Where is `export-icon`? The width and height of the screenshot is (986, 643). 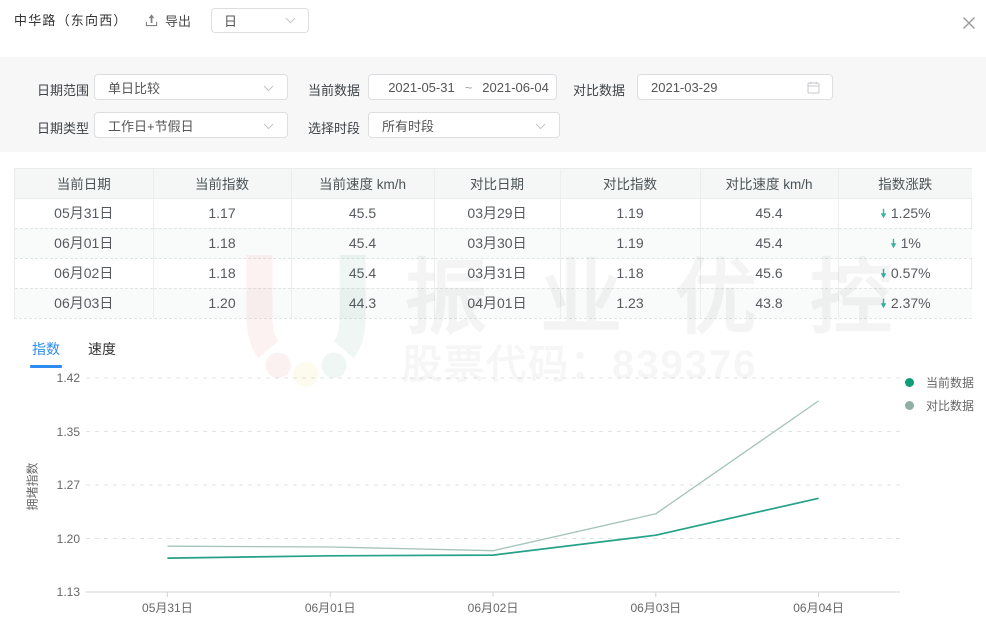
export-icon is located at coordinates (151, 19).